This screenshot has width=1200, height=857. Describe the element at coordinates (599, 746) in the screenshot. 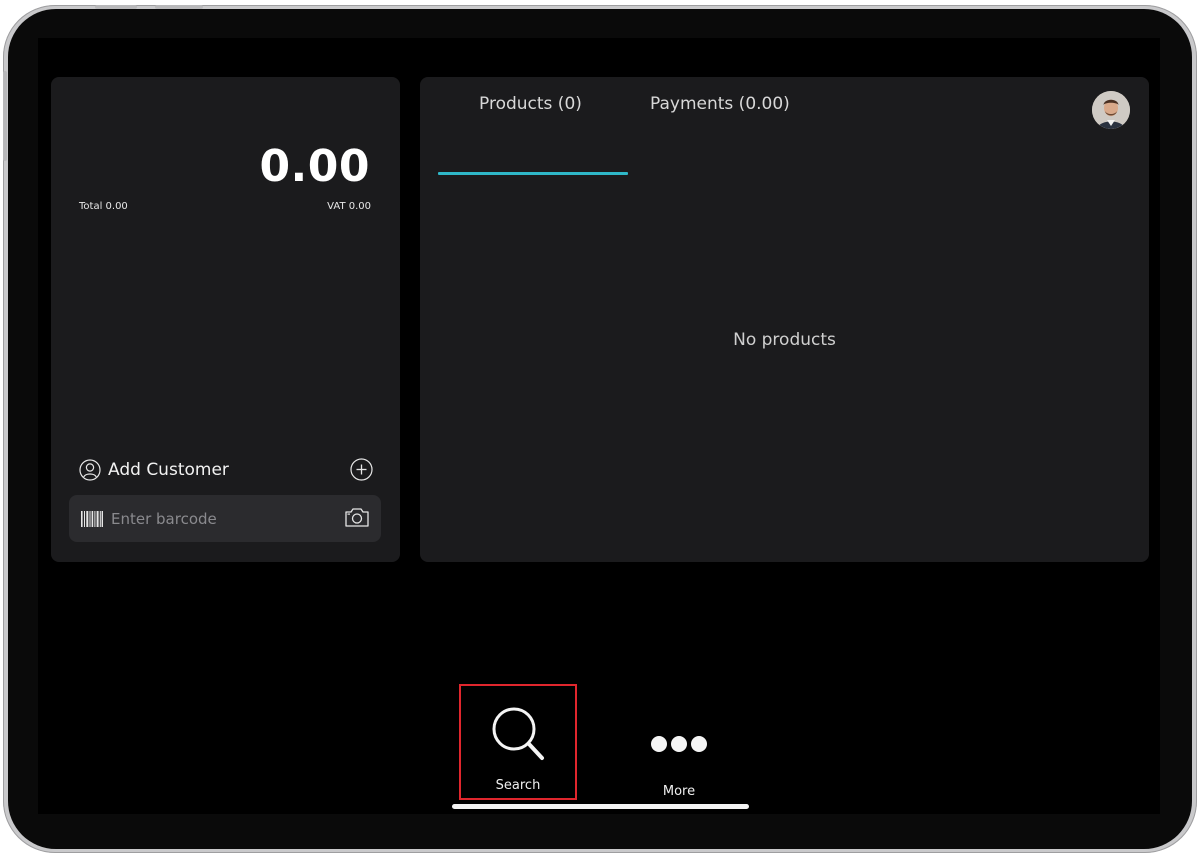

I see `bottom-nav: Search More` at that location.